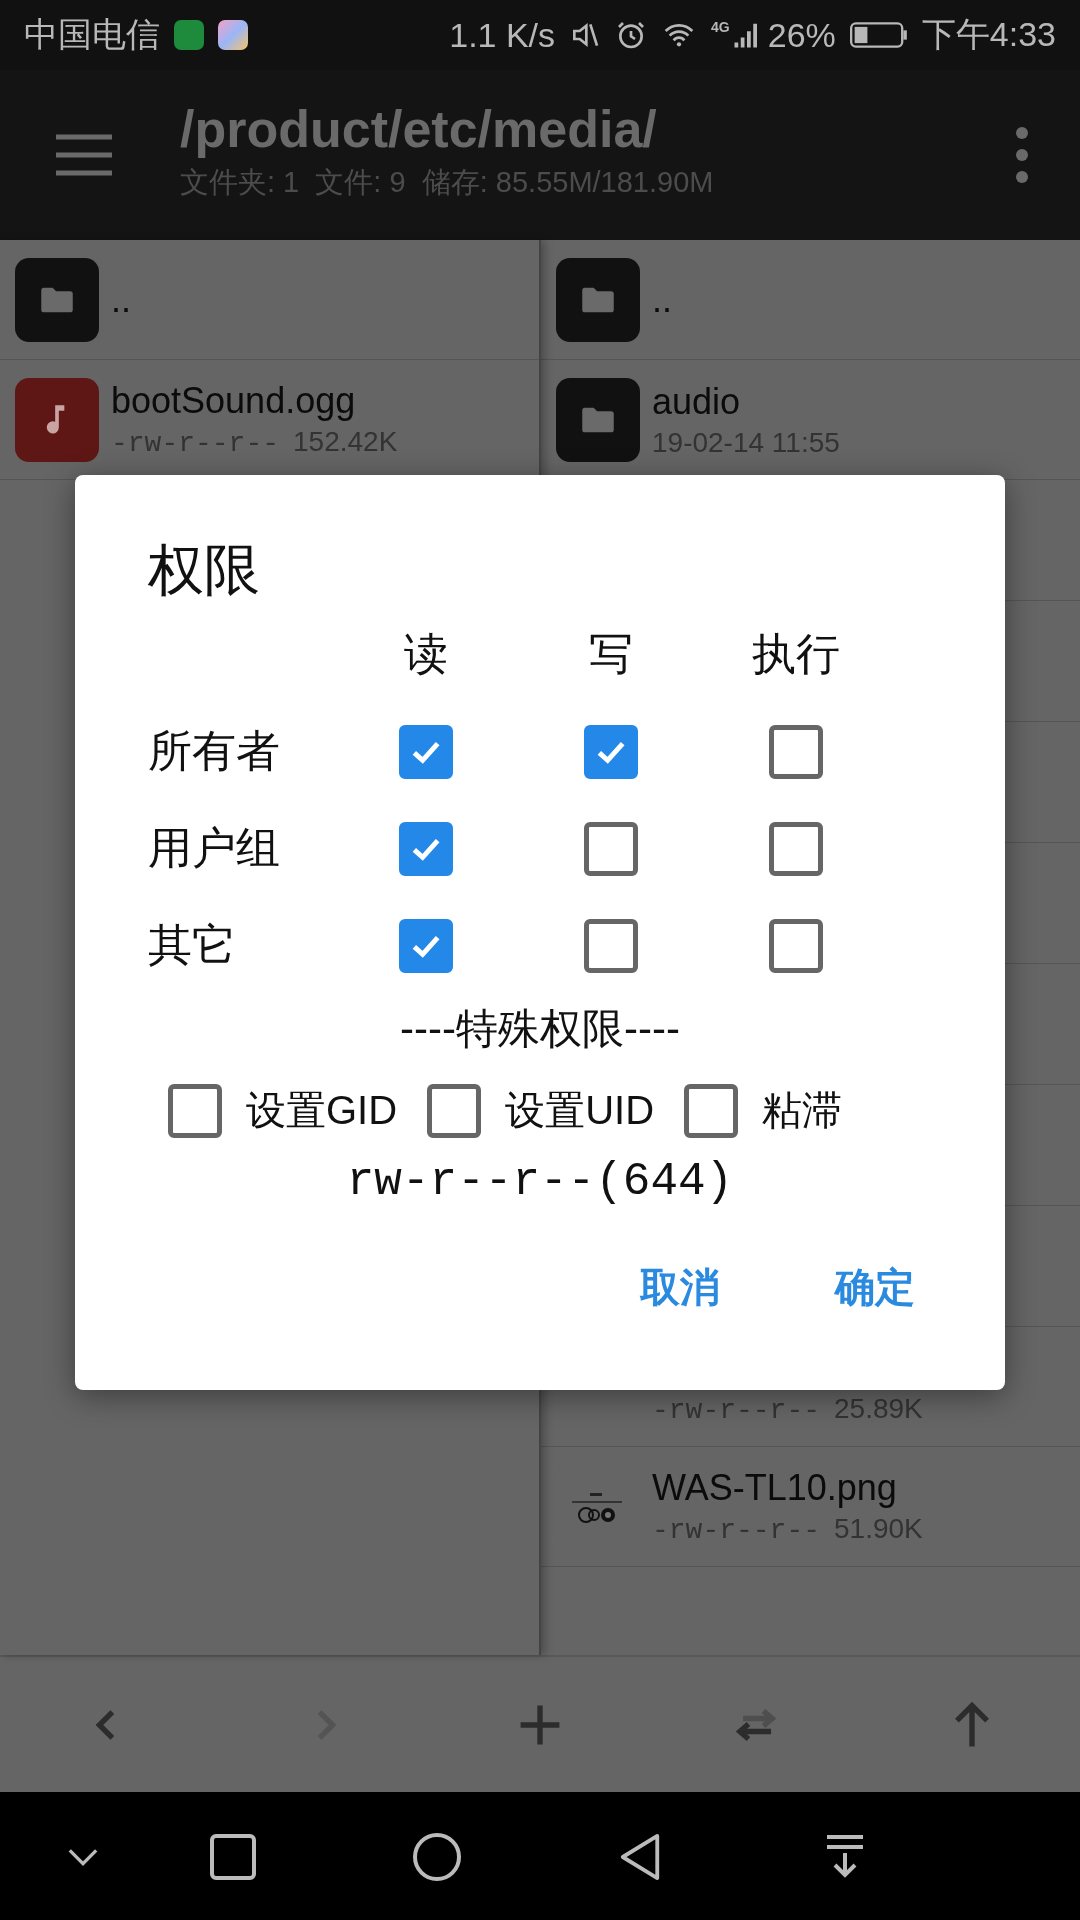 The height and width of the screenshot is (1920, 1080). Describe the element at coordinates (878, 35) in the screenshot. I see `battery-icon` at that location.